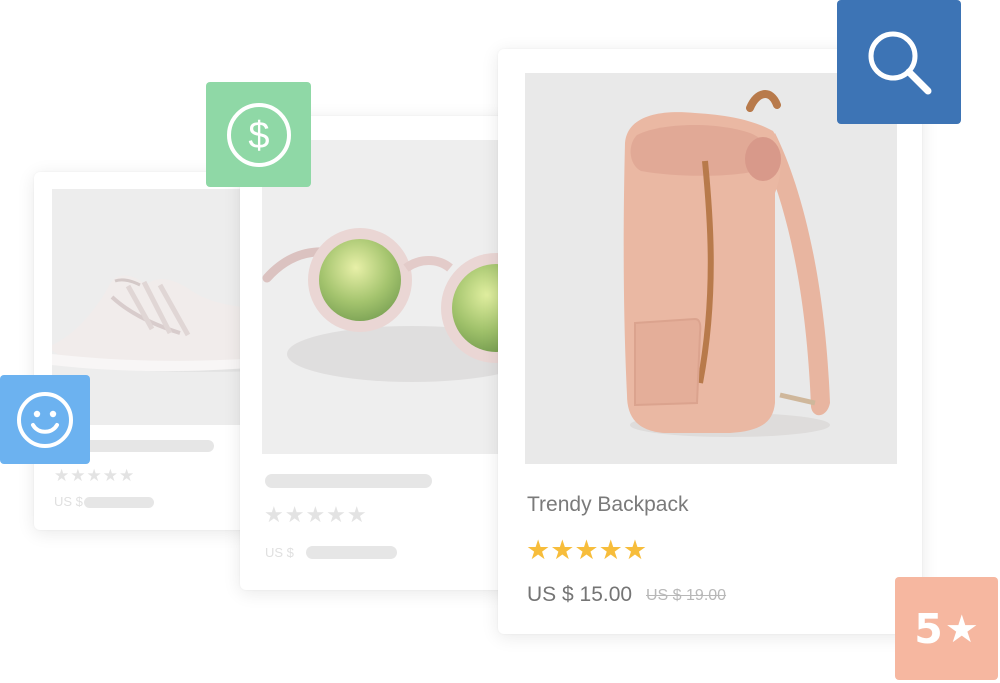 Image resolution: width=1000 pixels, height=683 pixels. Describe the element at coordinates (149, 351) in the screenshot. I see `product-card-sneaker: ★★★★★ US $` at that location.